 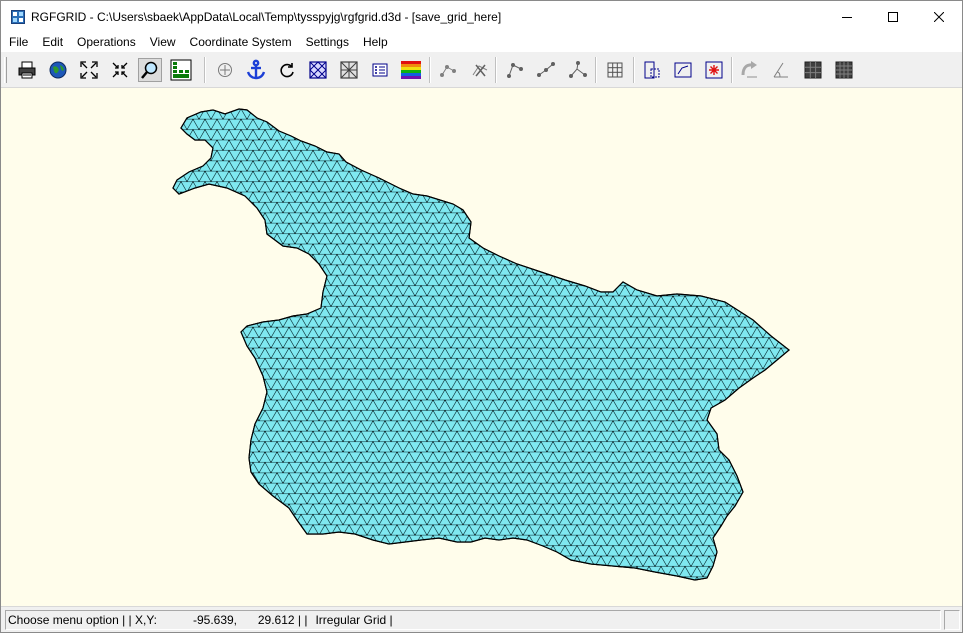 I want to click on refresh-icon, so click(x=287, y=70).